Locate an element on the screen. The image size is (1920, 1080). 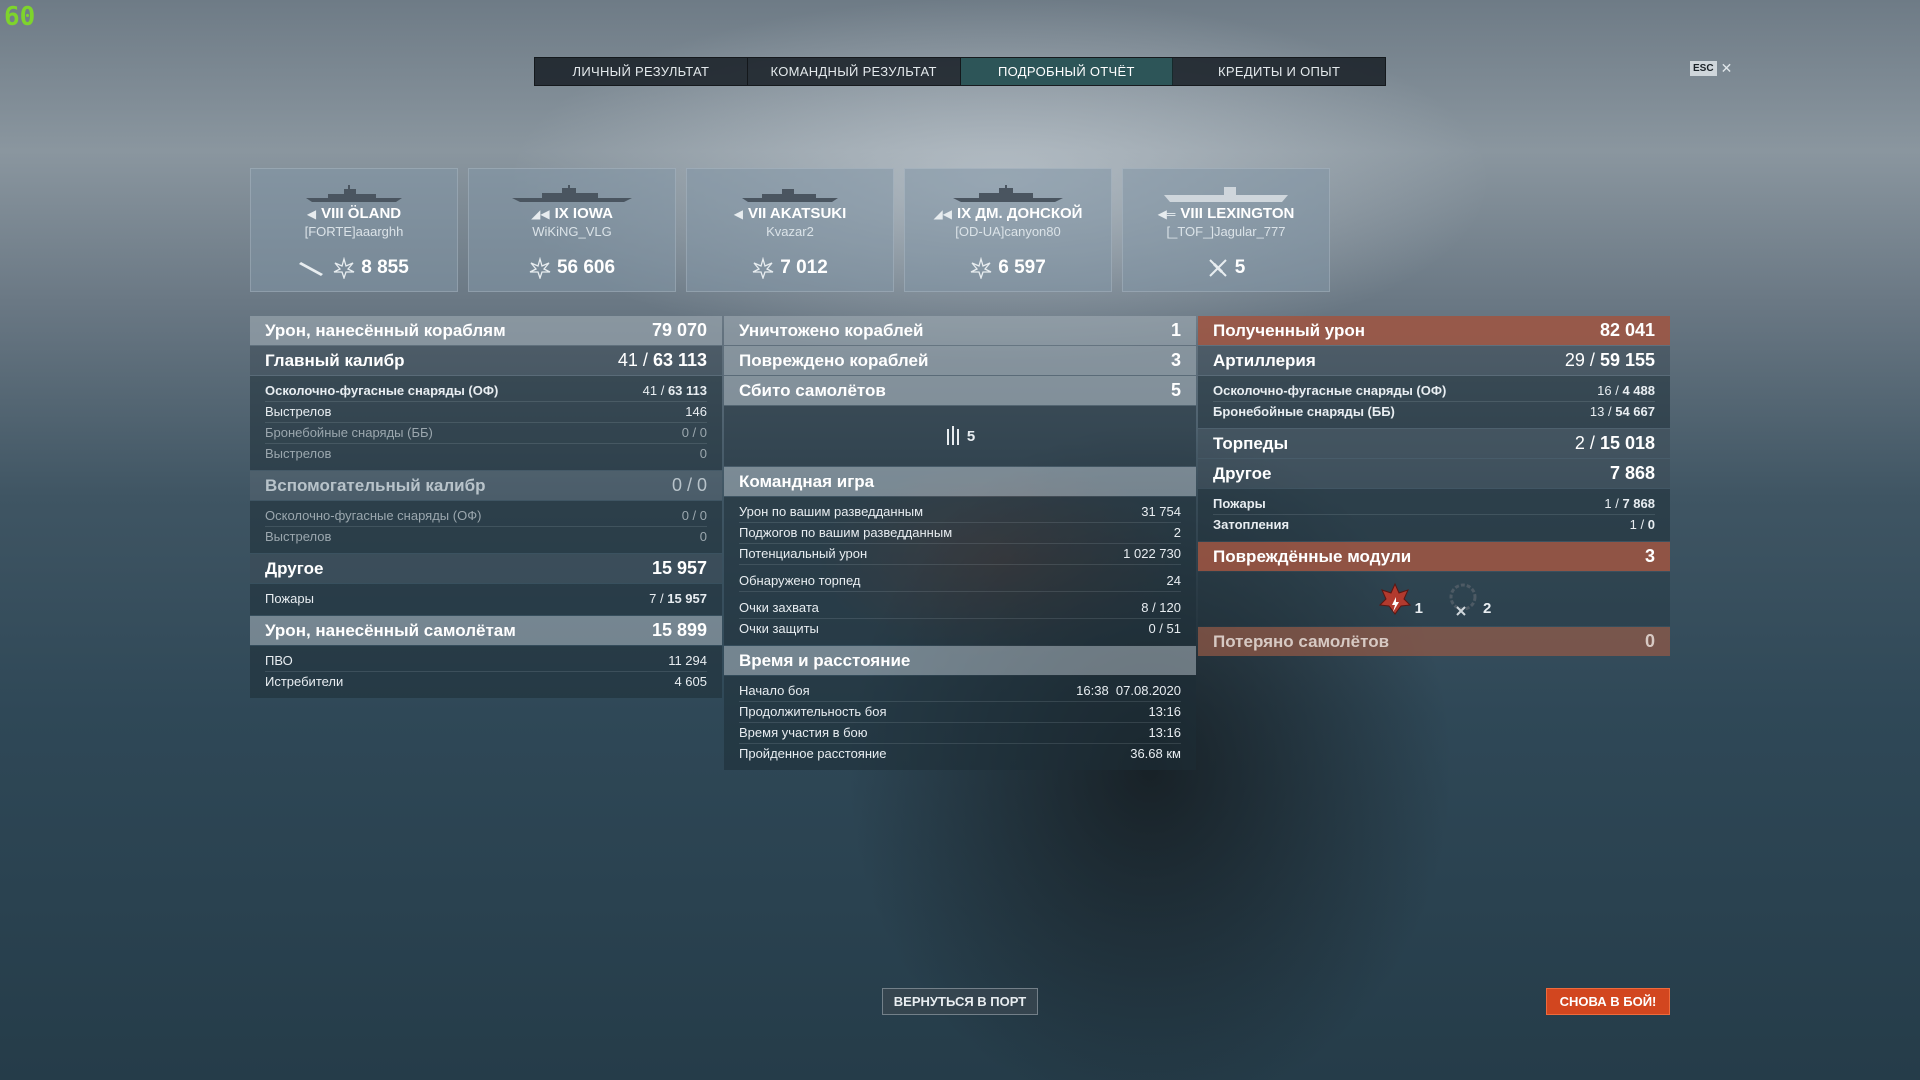
stat-row: Потенциальный урон 1 022 730 is located at coordinates (960, 554).